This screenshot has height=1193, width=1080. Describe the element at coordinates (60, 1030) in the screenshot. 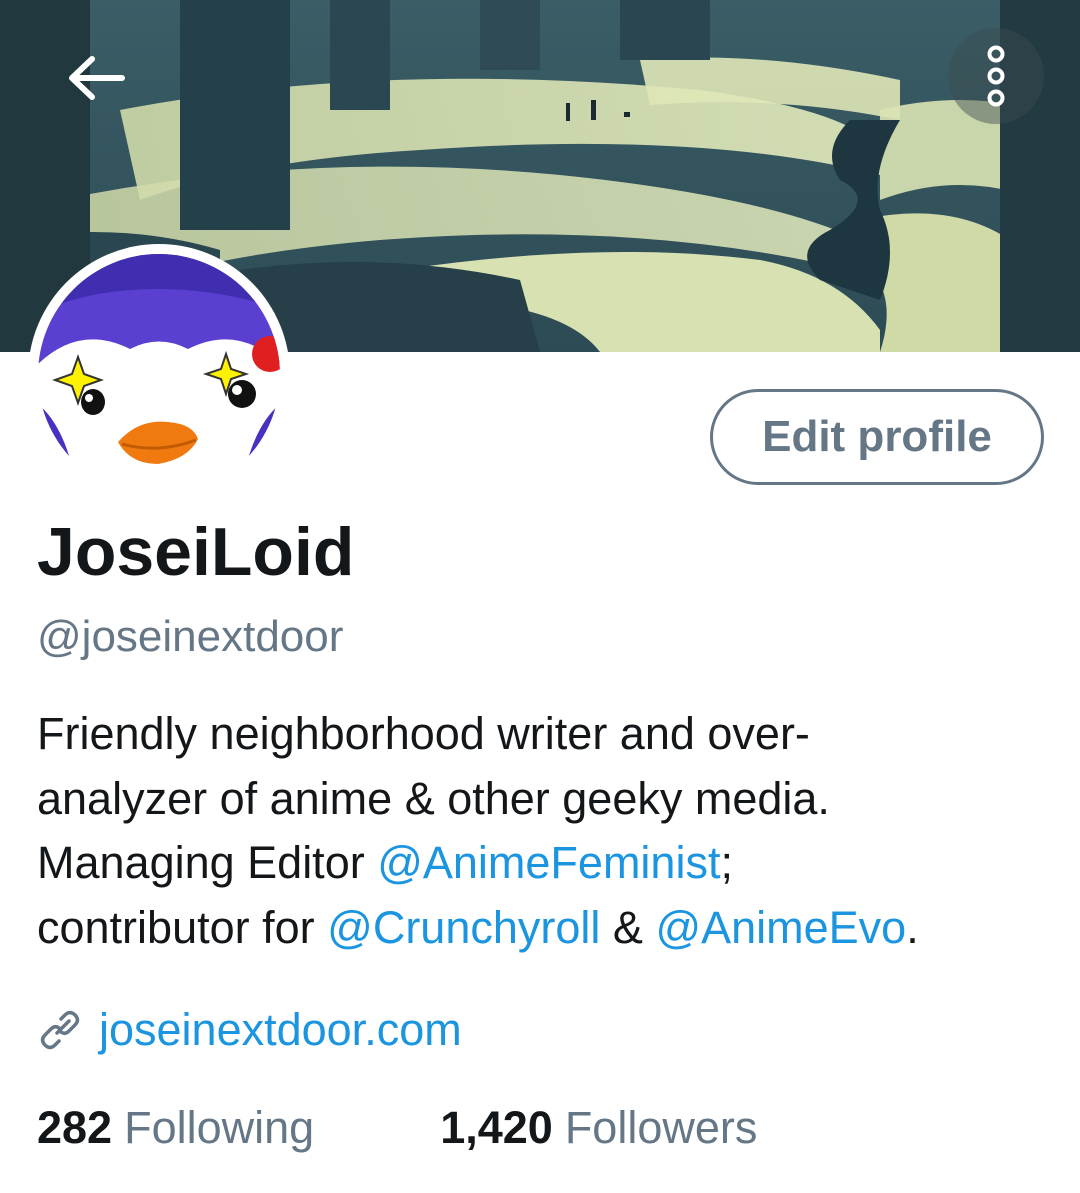

I see `link-icon` at that location.